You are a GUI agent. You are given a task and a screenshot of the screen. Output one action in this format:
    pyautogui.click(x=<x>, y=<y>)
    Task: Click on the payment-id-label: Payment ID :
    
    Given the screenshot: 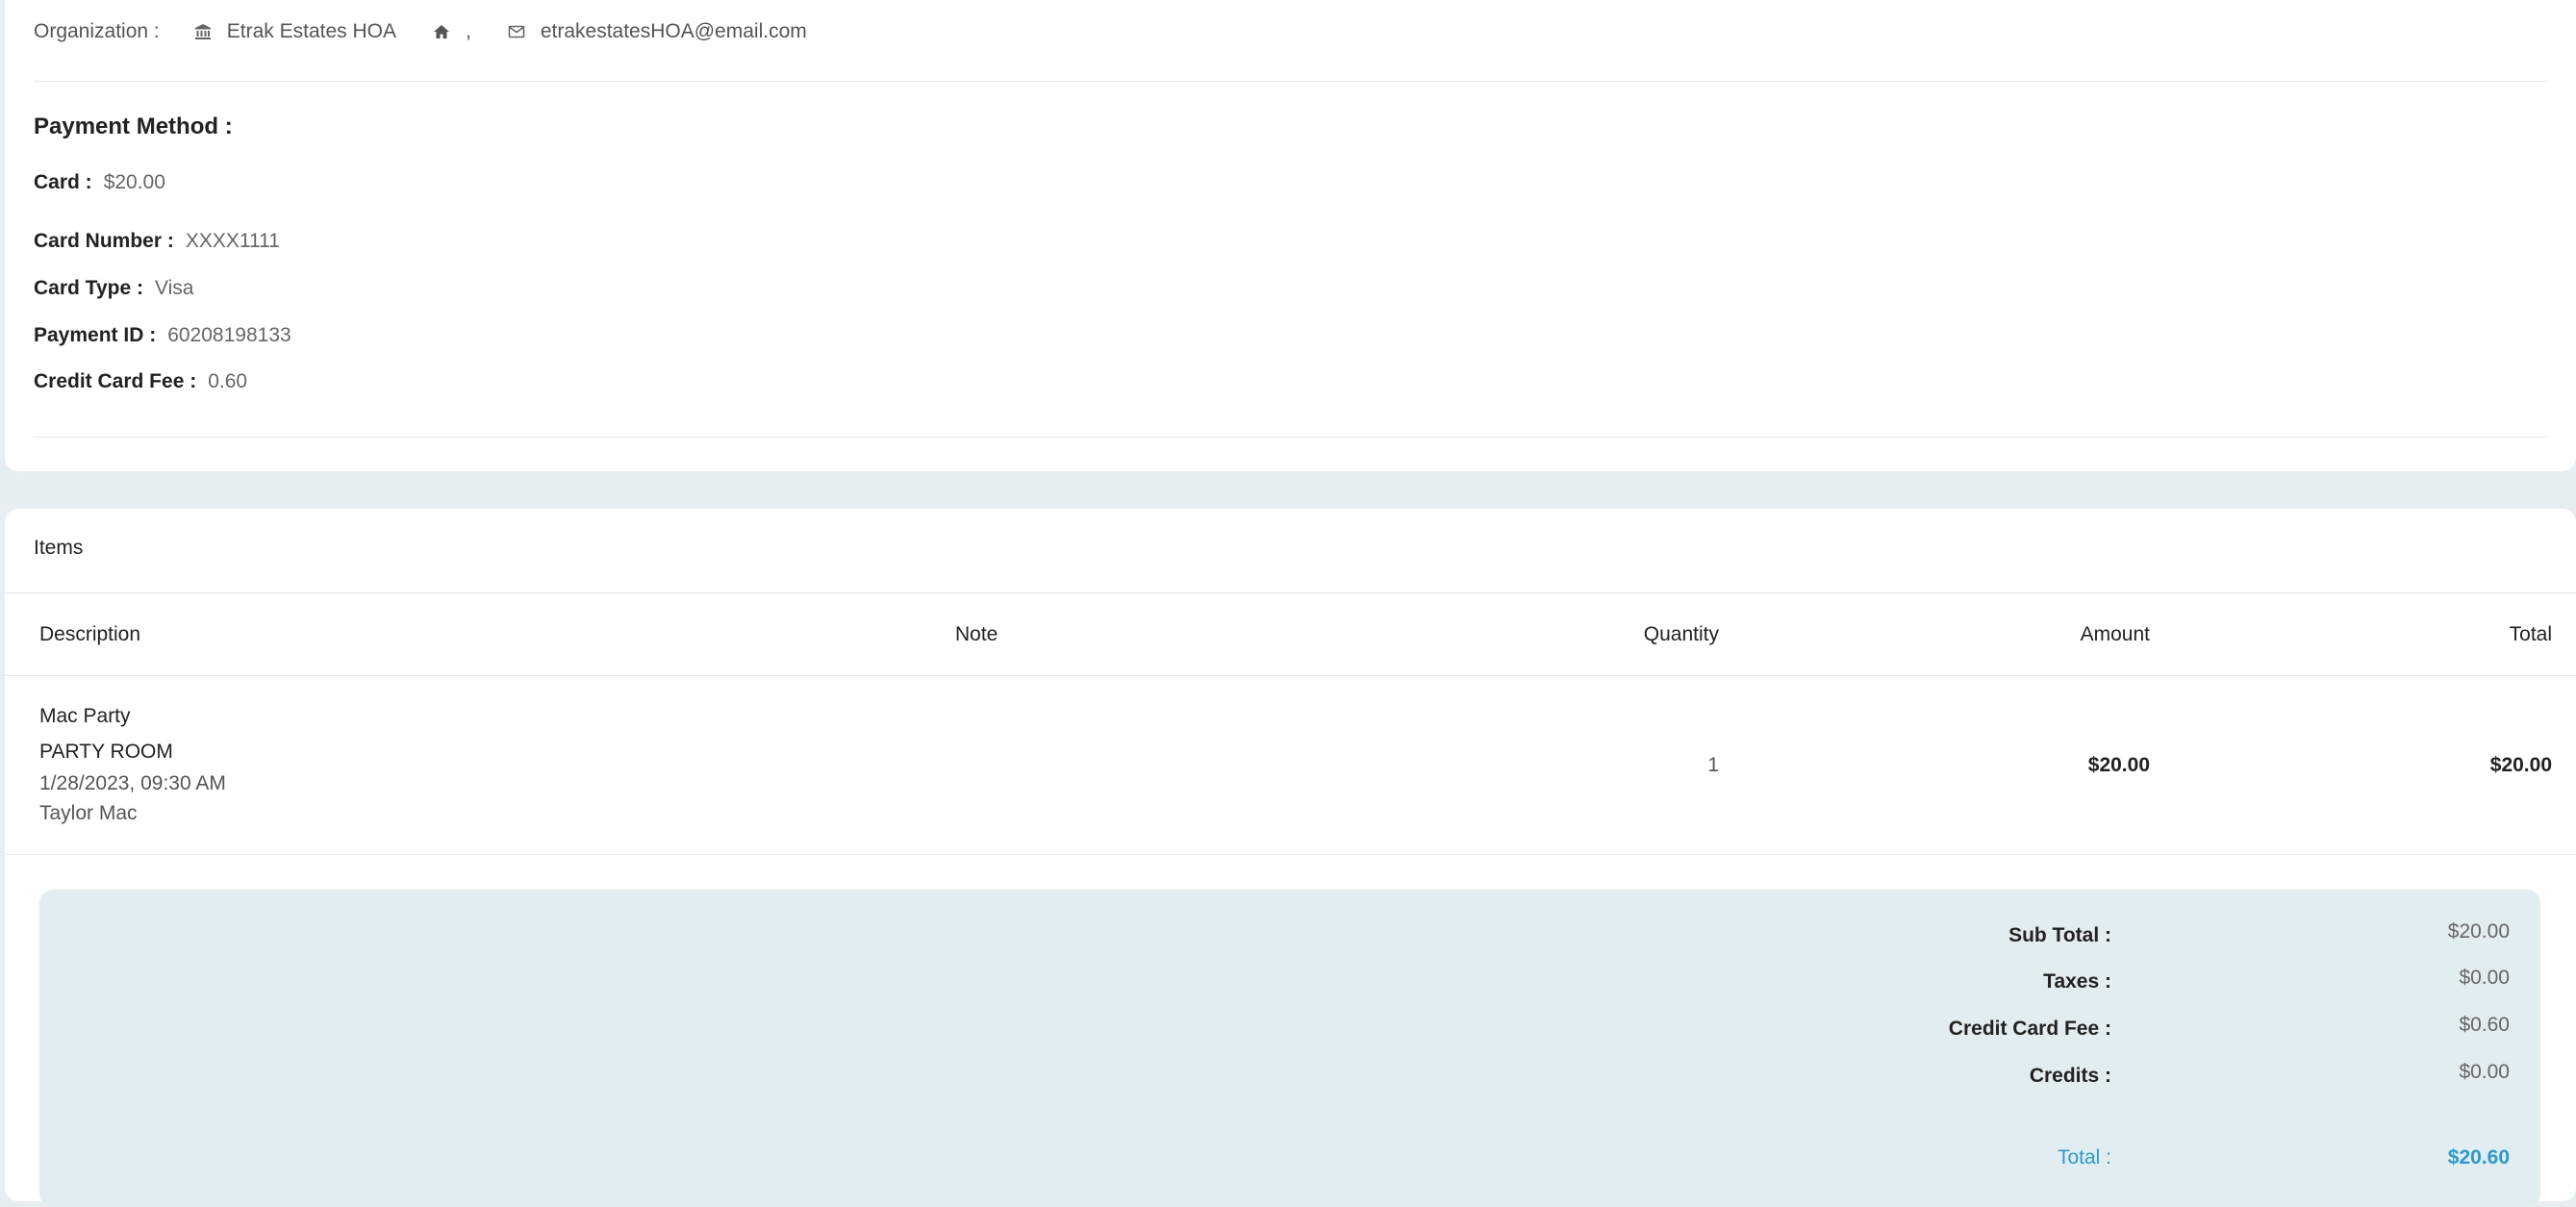 What is the action you would take?
    pyautogui.click(x=96, y=335)
    